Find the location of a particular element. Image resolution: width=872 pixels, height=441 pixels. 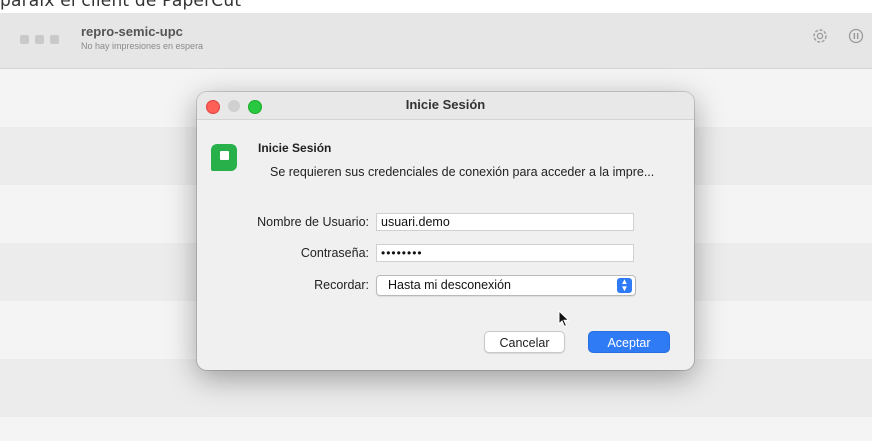

dialog-titlebar: Inicie Sesión is located at coordinates (445, 106).